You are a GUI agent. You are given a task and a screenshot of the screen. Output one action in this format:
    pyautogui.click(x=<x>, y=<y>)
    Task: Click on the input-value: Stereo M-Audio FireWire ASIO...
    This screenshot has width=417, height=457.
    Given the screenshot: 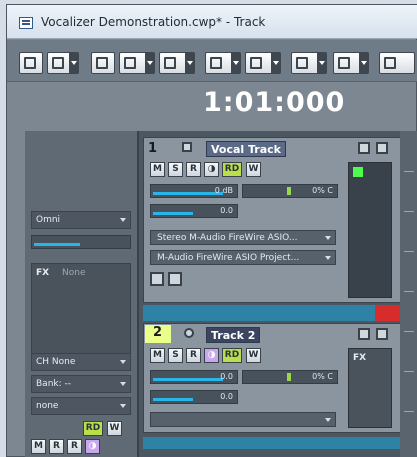 What is the action you would take?
    pyautogui.click(x=227, y=238)
    